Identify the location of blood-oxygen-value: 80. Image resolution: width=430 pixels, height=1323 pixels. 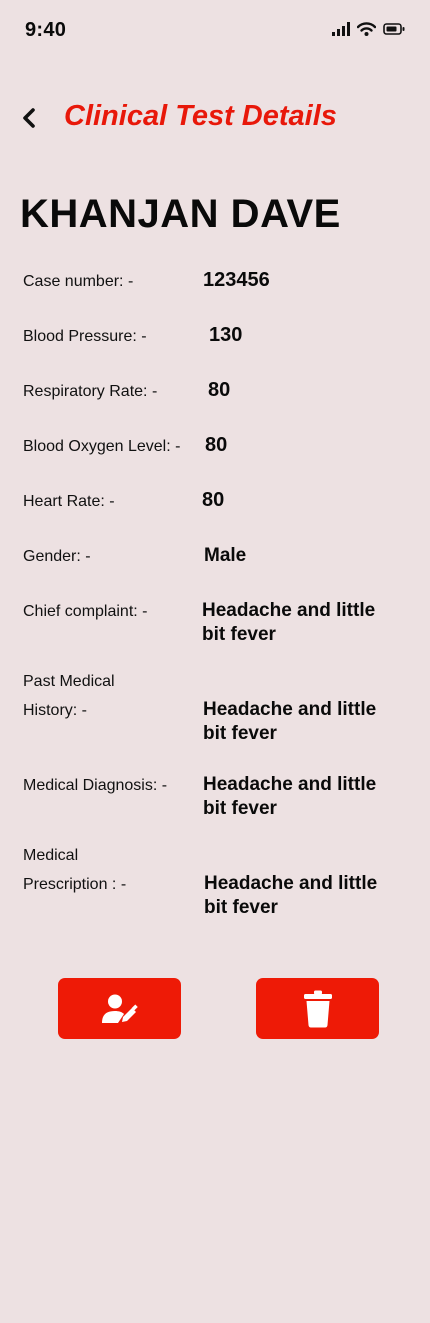
(216, 445).